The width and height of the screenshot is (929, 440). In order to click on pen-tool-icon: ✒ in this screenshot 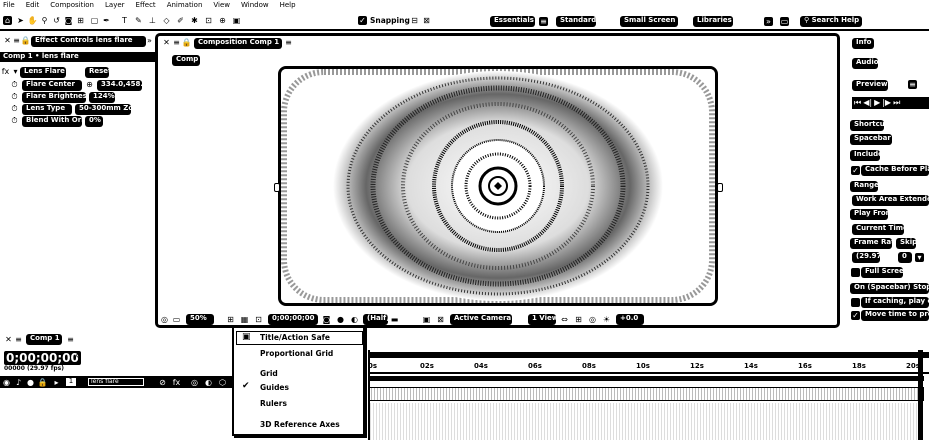, I will do `click(106, 20)`.